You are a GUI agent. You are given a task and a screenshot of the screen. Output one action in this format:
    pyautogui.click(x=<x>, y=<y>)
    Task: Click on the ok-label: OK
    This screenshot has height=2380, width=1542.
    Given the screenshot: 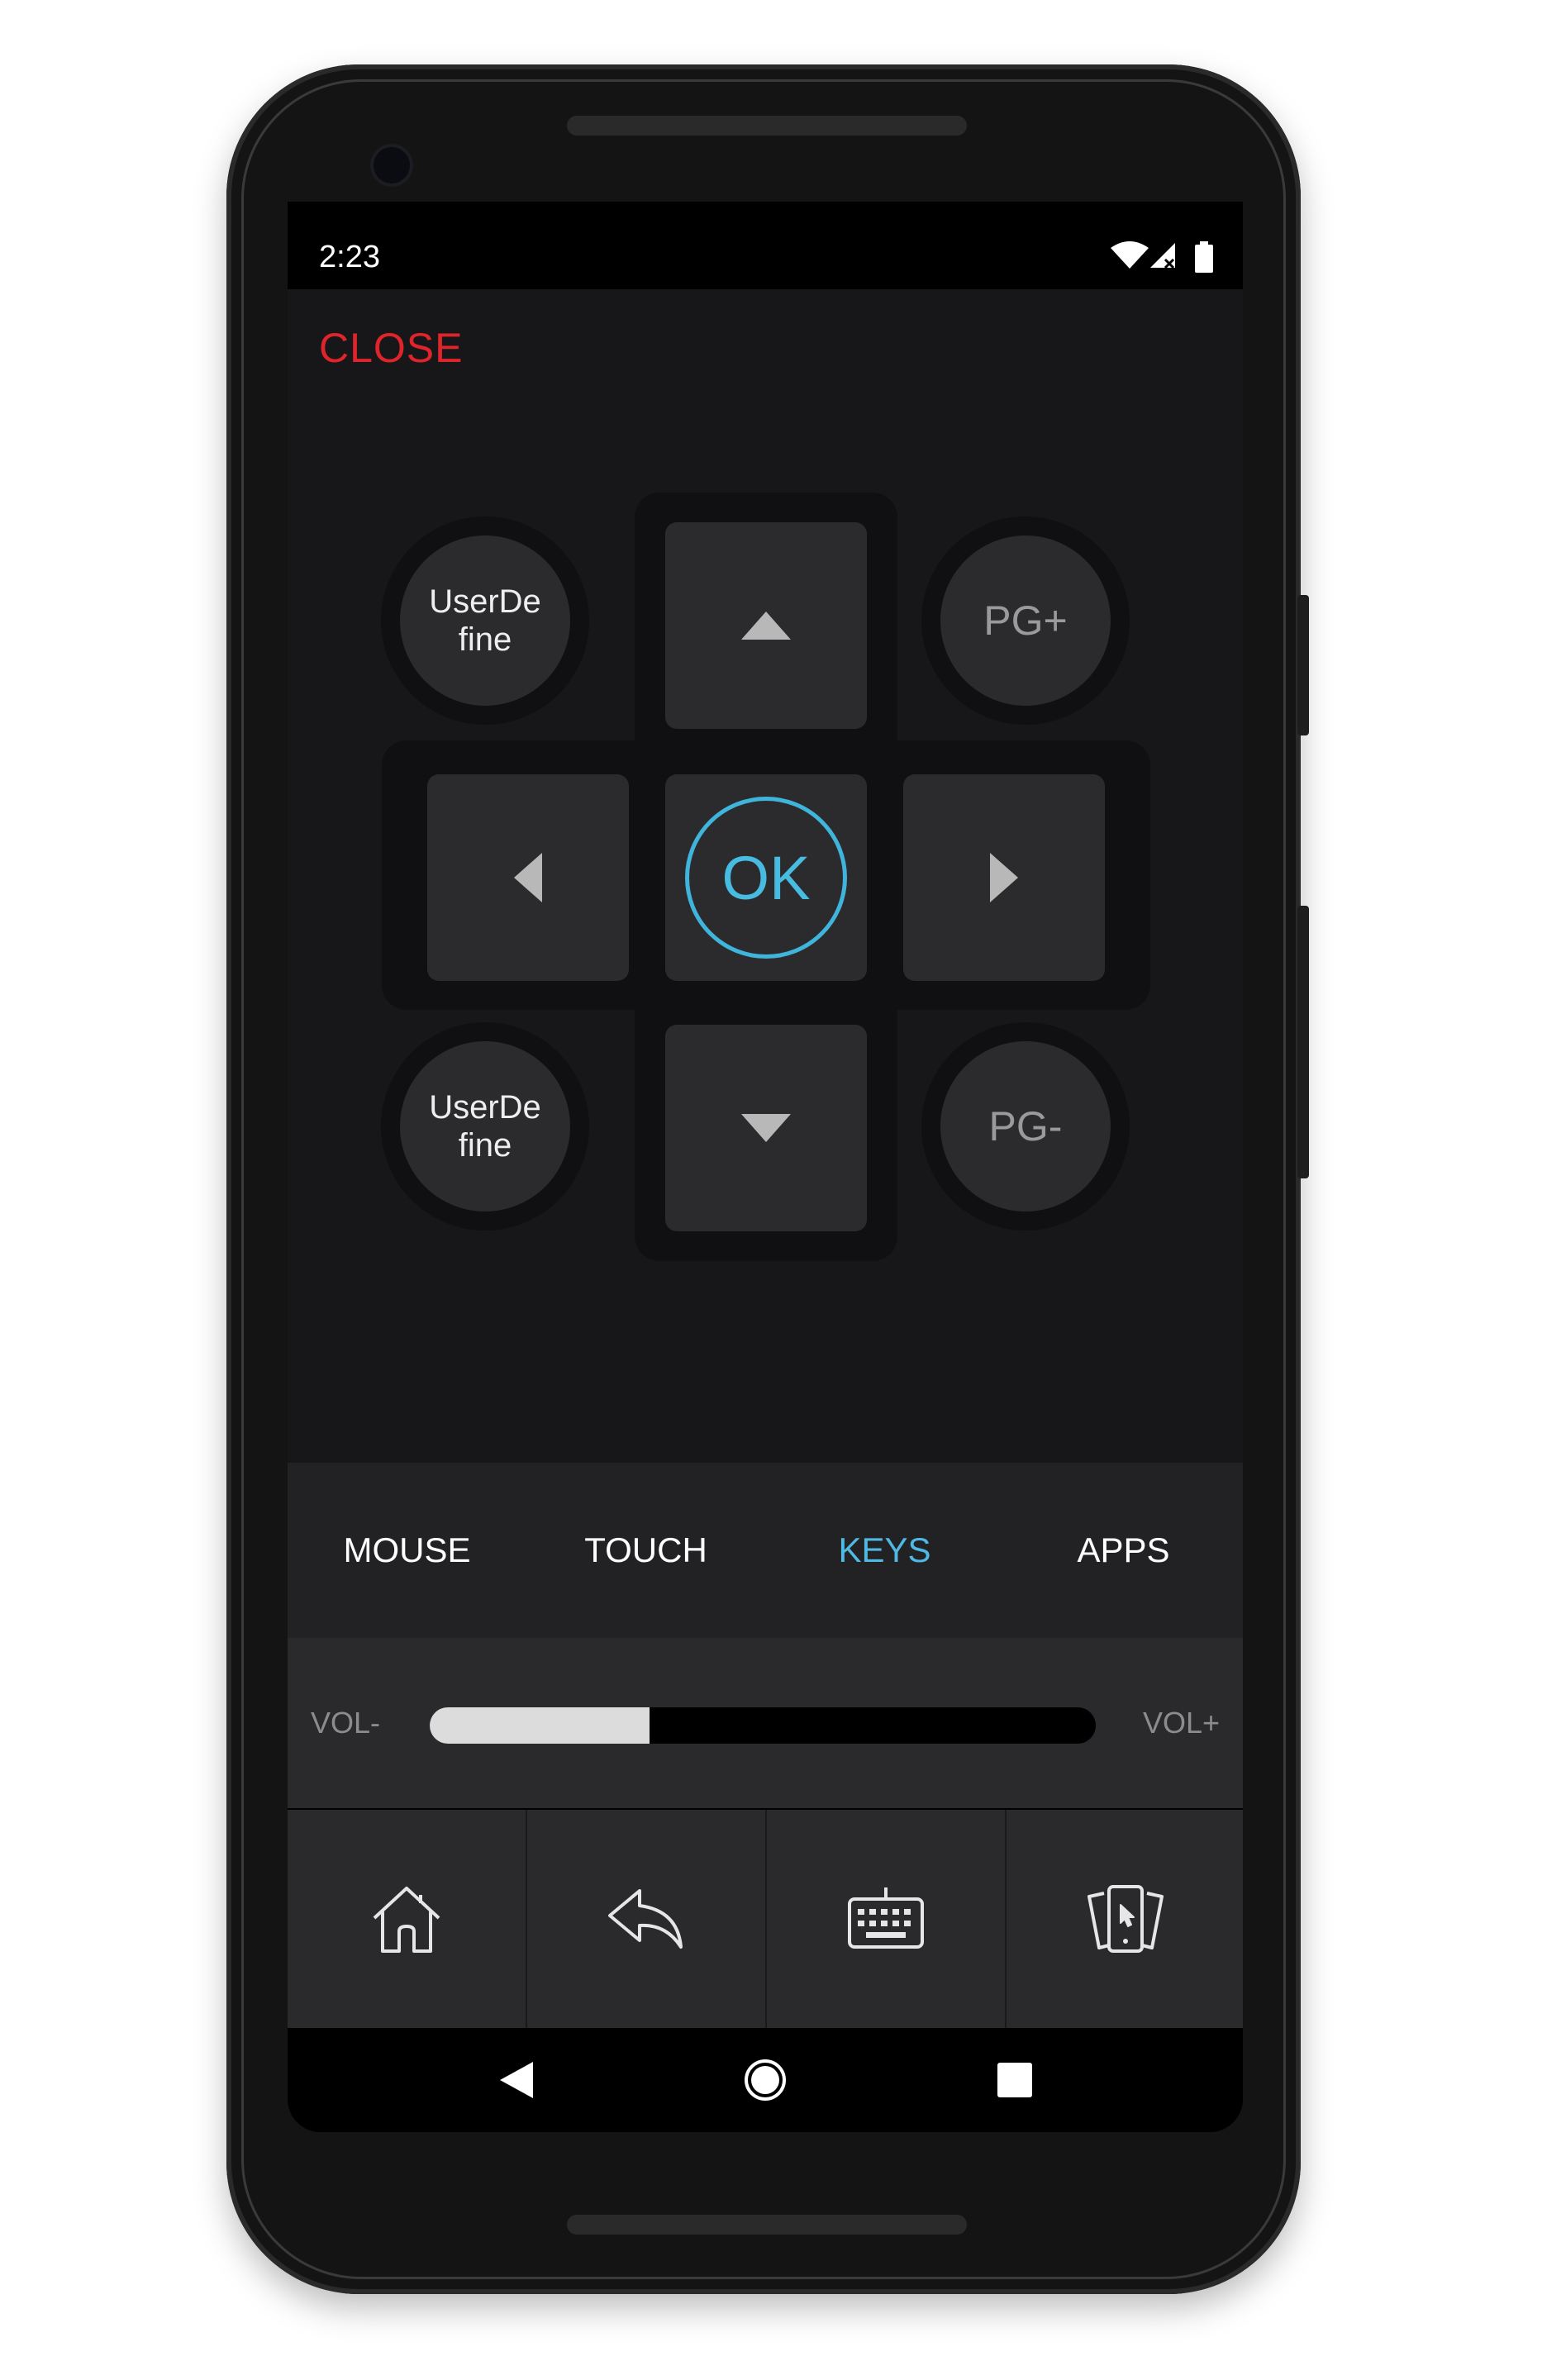 What is the action you would take?
    pyautogui.click(x=766, y=877)
    